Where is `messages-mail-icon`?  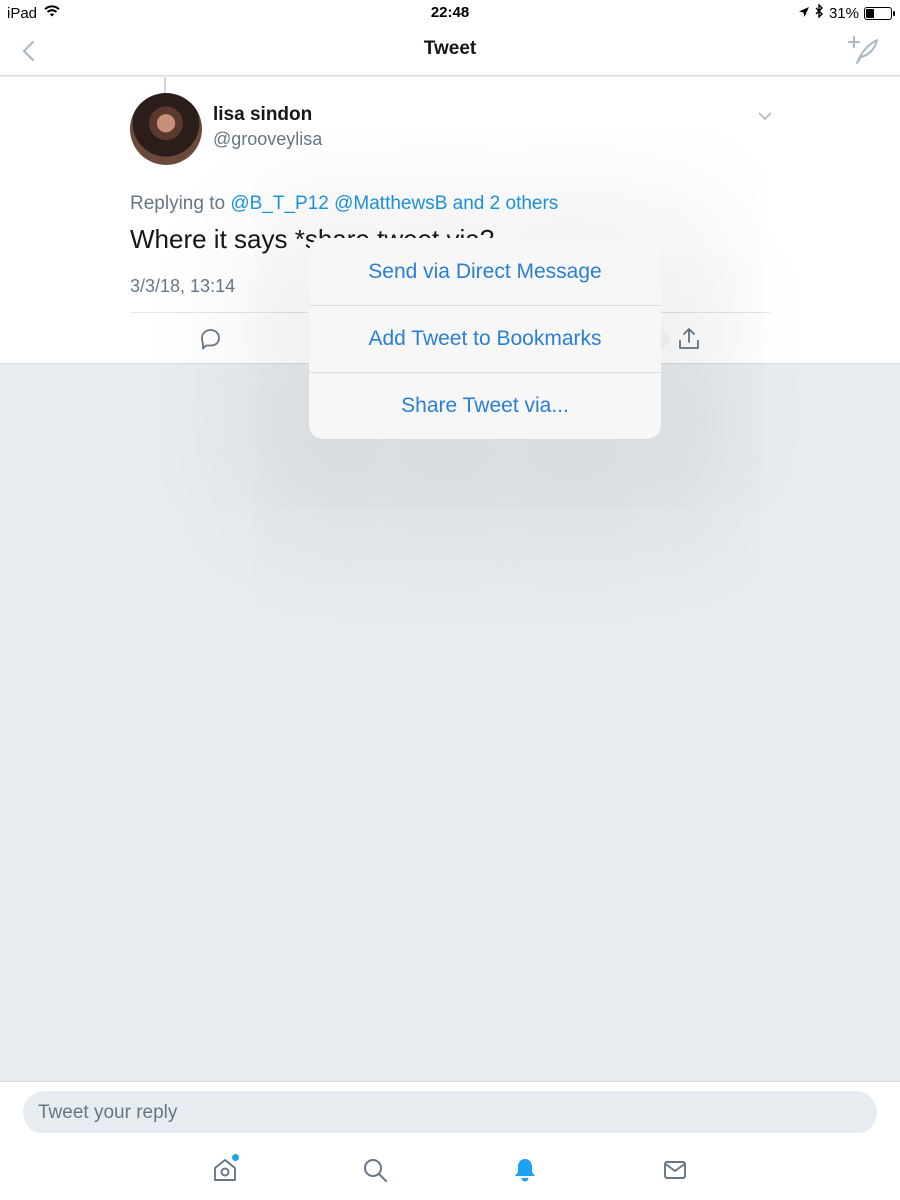 messages-mail-icon is located at coordinates (675, 1170).